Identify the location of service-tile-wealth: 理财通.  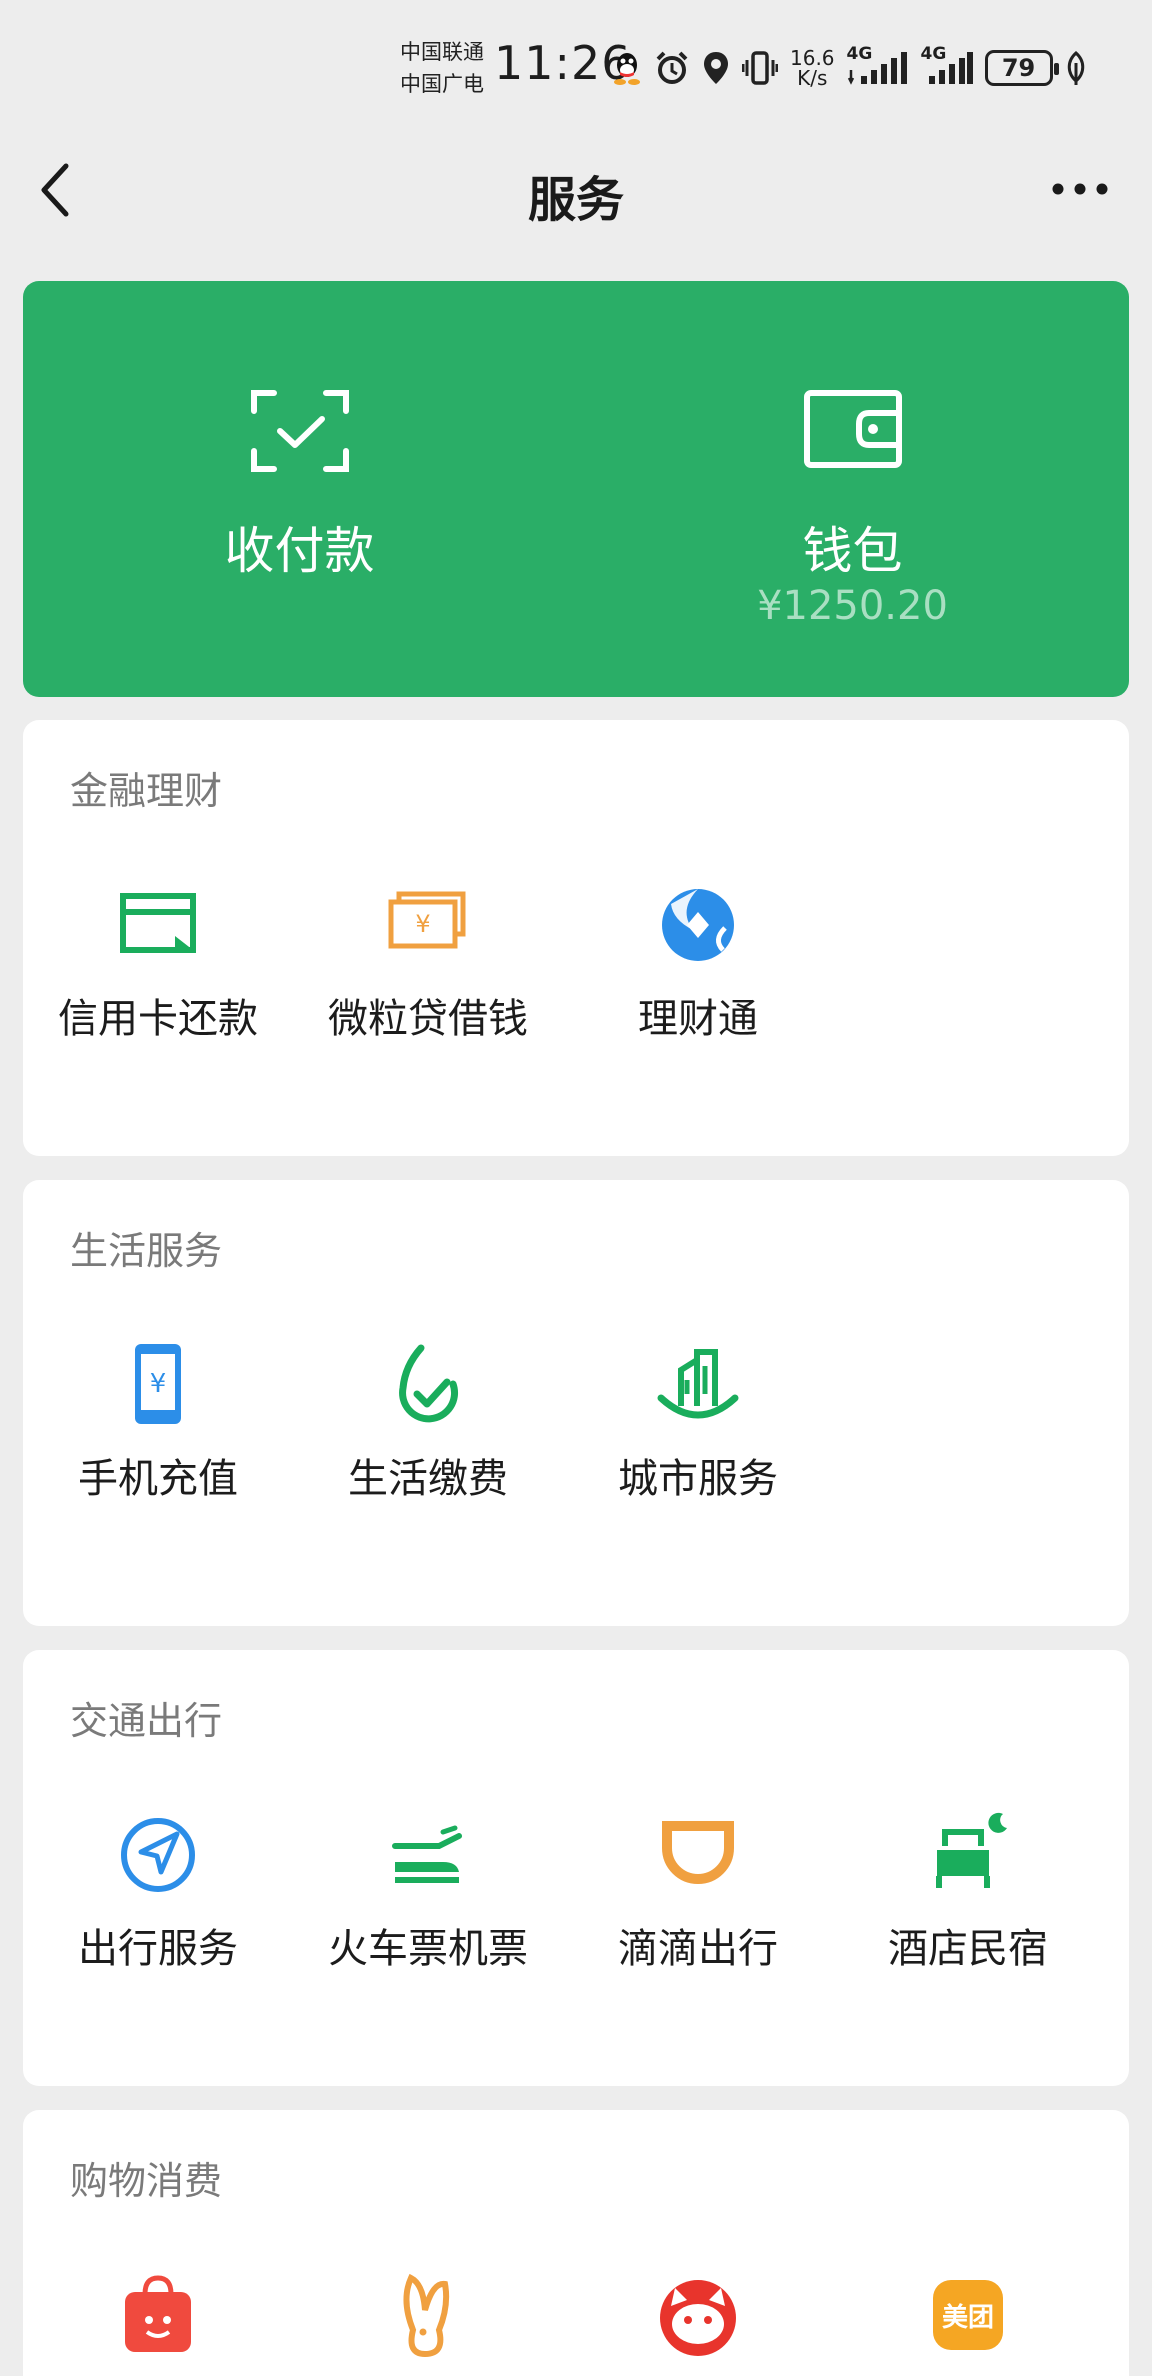
(698, 980).